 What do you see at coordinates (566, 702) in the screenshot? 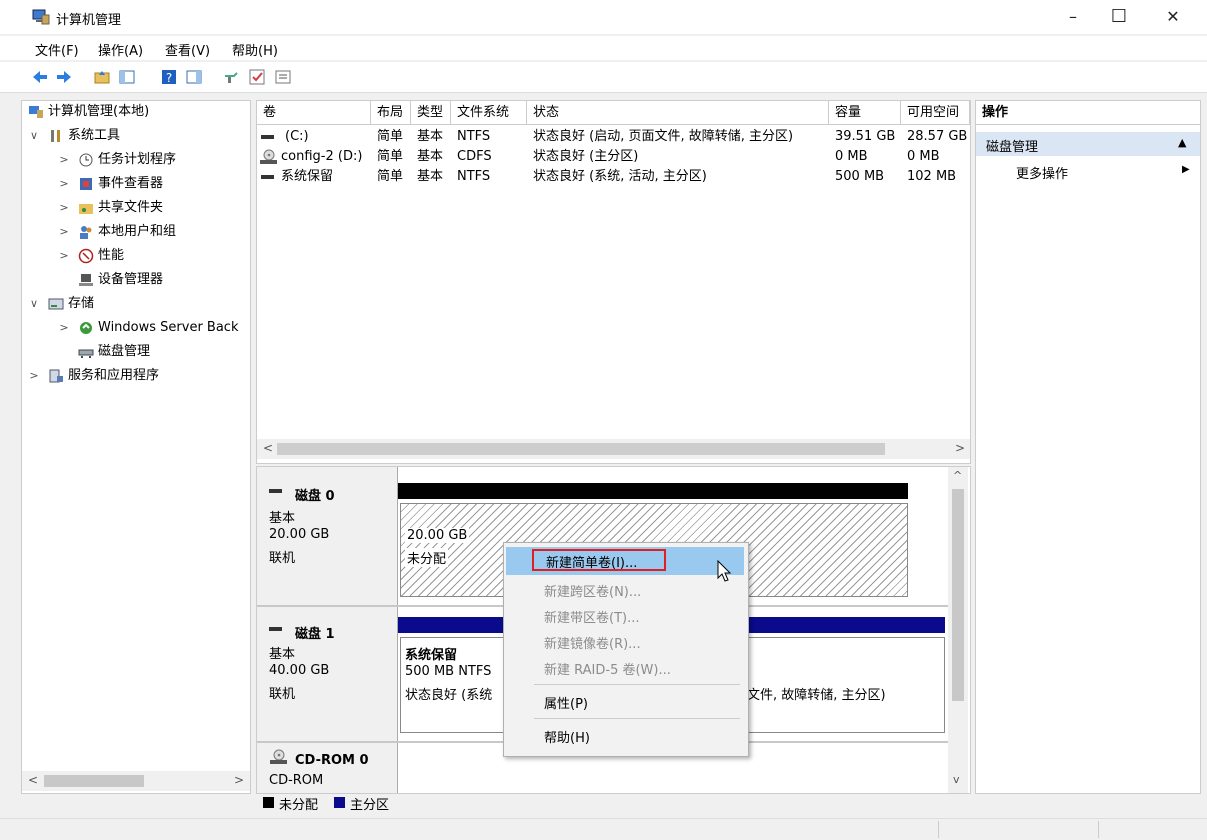
I see `menu-item-properties: 属性(P)` at bounding box center [566, 702].